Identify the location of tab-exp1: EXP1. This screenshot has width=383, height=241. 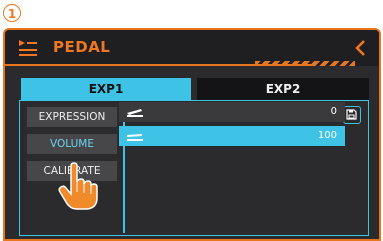
(106, 89).